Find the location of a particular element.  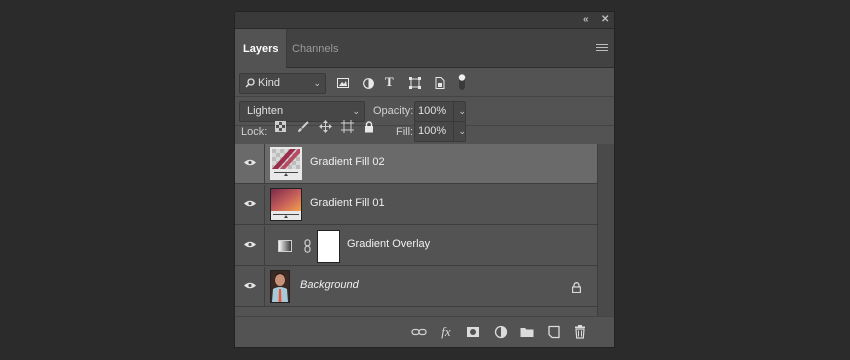

filter-toggle-icon is located at coordinates (462, 82).